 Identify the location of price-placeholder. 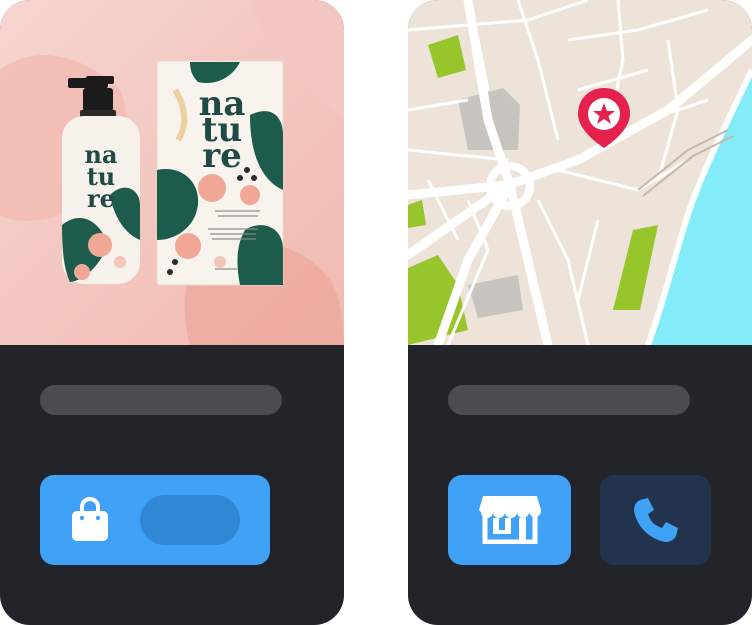
(190, 520).